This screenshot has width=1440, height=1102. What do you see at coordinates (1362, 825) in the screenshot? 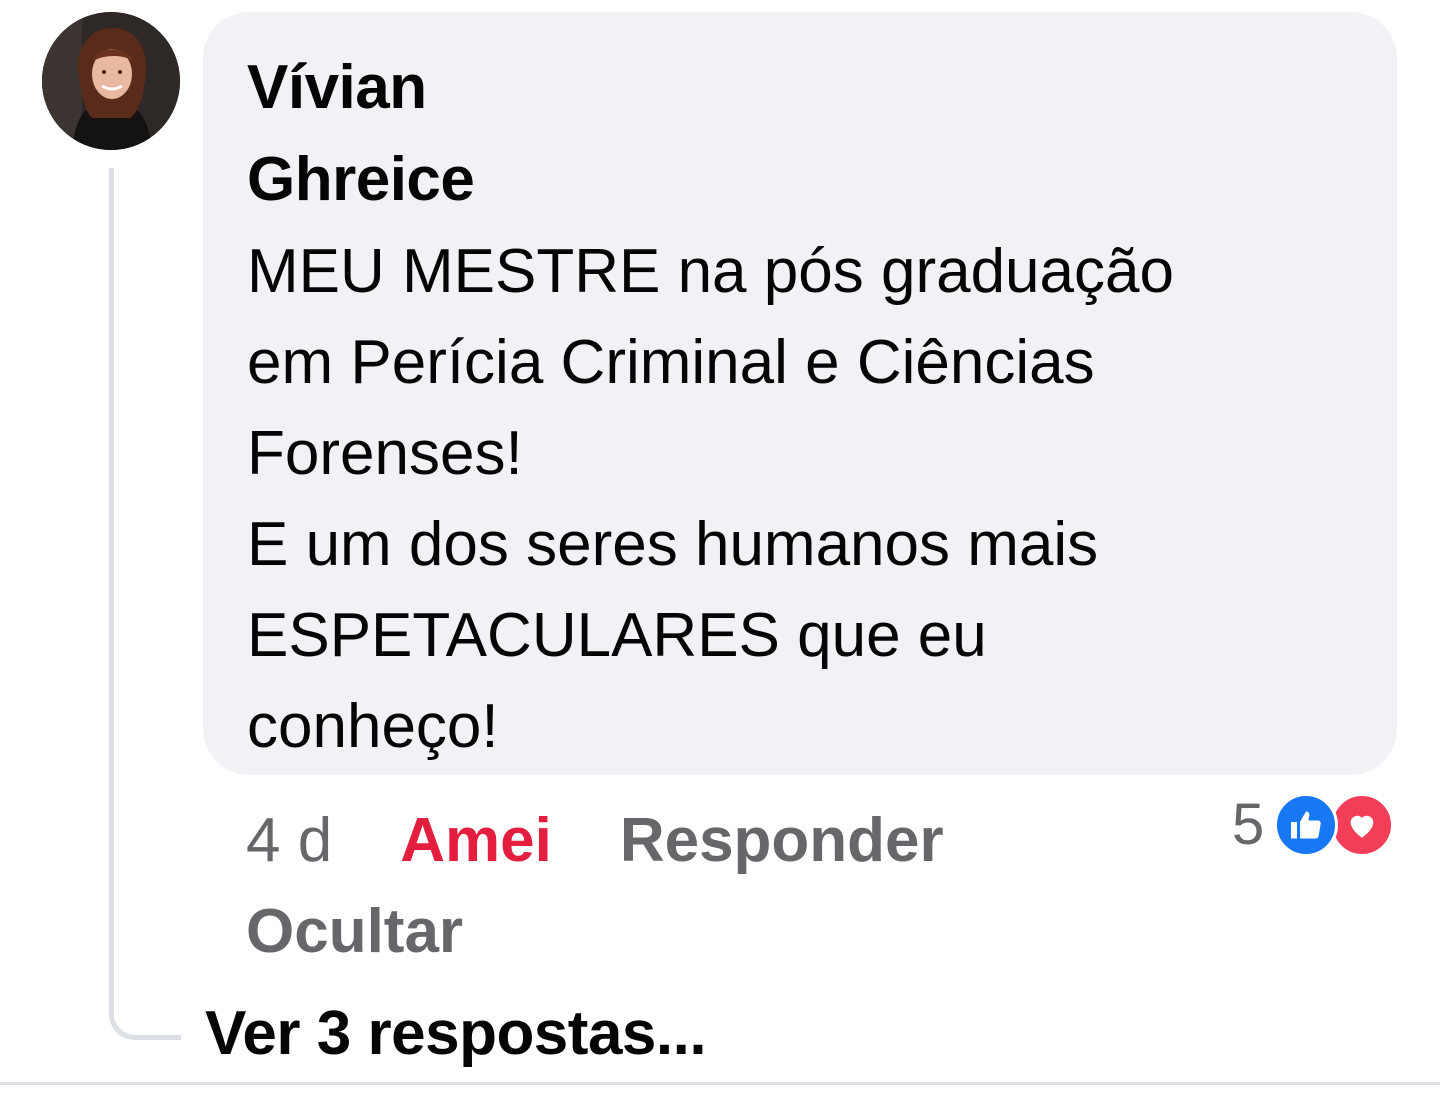
I see `heart-icon` at bounding box center [1362, 825].